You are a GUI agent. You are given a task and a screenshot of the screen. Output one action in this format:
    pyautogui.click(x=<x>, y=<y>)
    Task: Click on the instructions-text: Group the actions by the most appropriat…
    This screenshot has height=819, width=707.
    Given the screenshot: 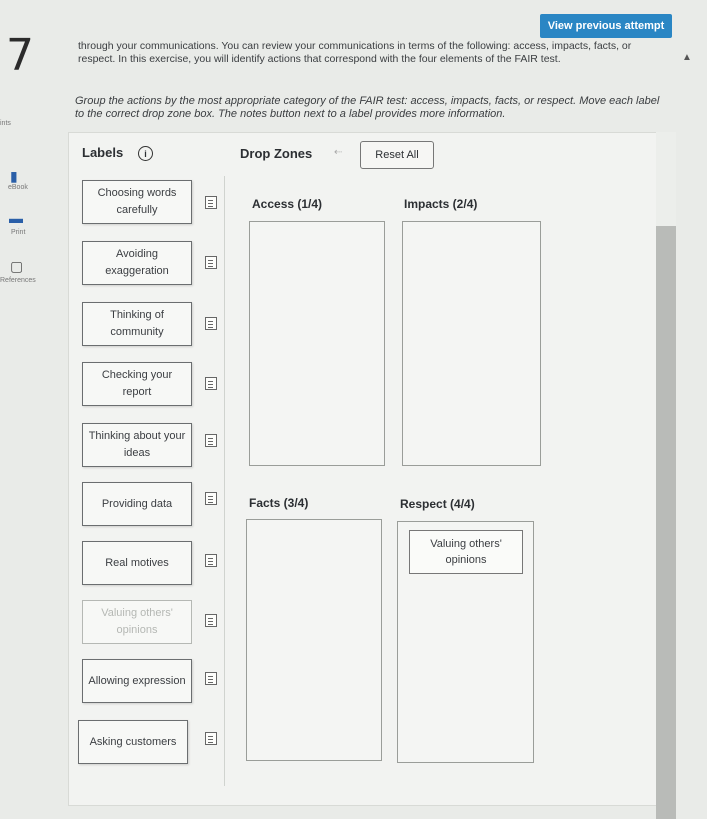 What is the action you would take?
    pyautogui.click(x=367, y=107)
    